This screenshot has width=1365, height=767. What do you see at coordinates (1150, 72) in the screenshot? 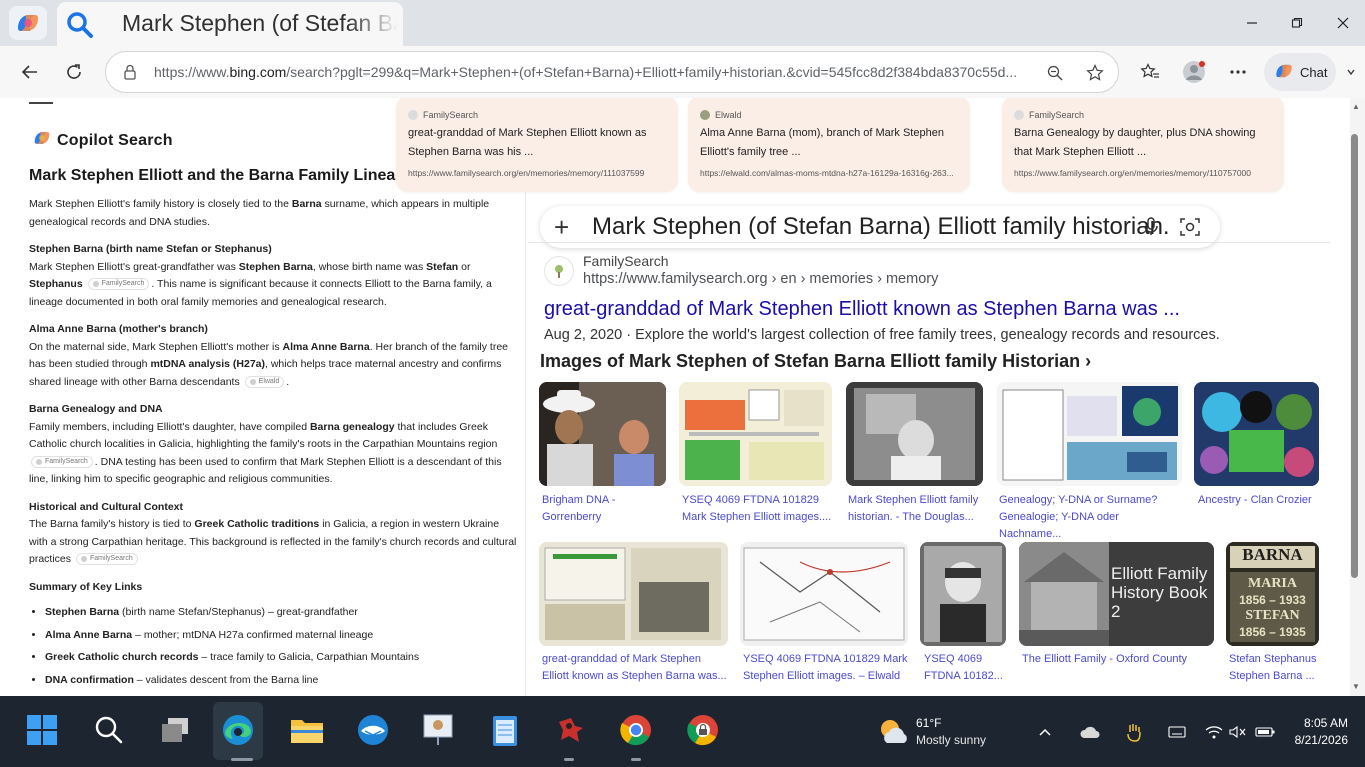
I see `favorites-button` at bounding box center [1150, 72].